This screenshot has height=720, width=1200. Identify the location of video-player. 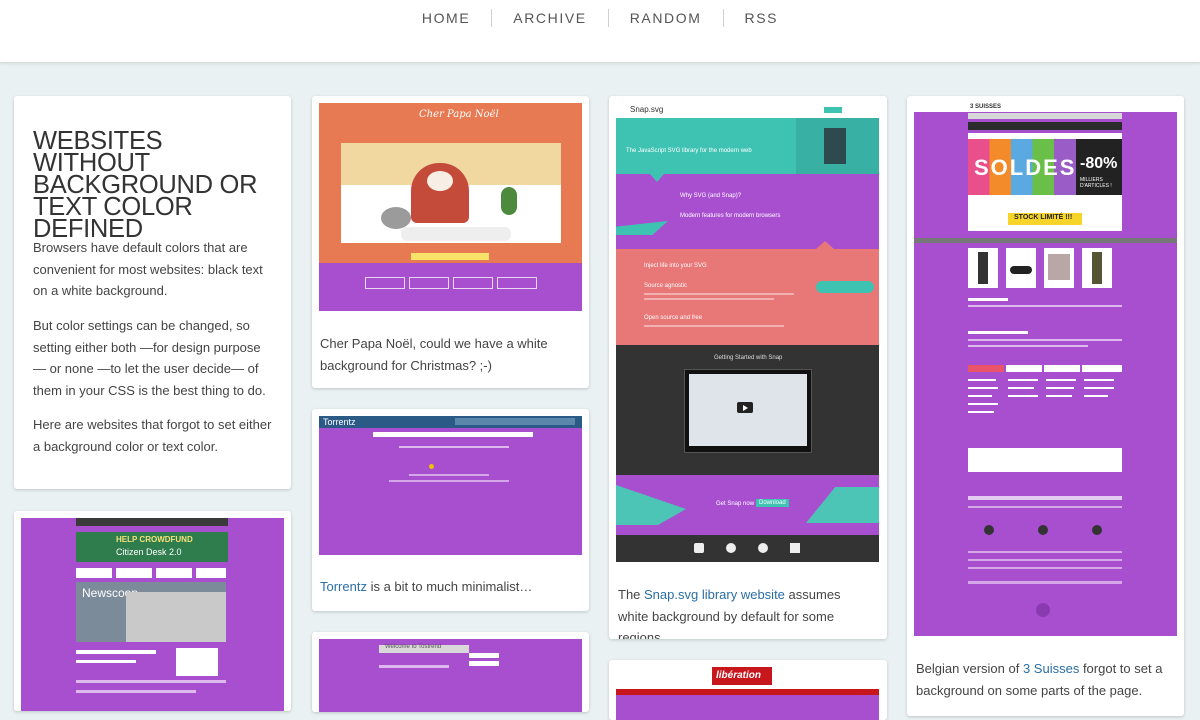
(748, 411).